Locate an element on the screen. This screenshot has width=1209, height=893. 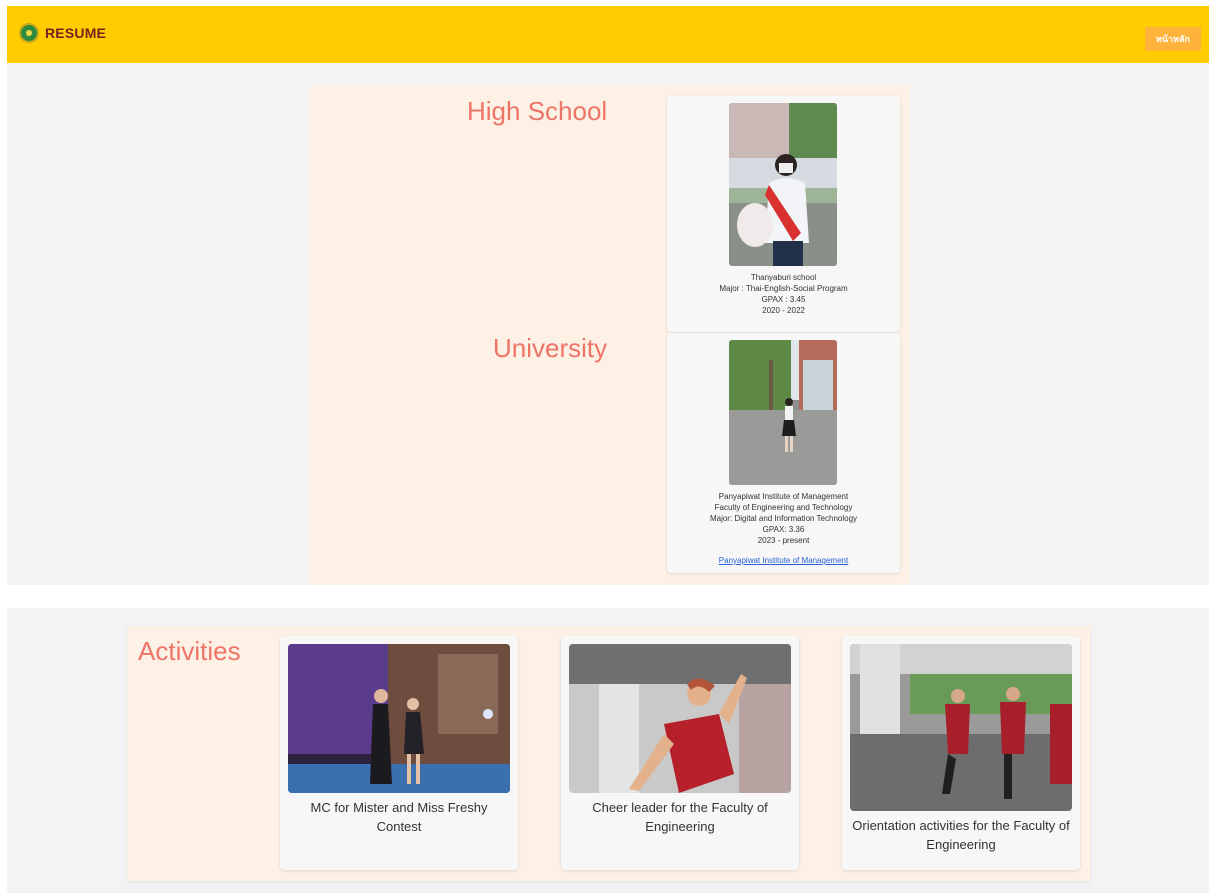
activities-heading: Activities is located at coordinates (189, 651).